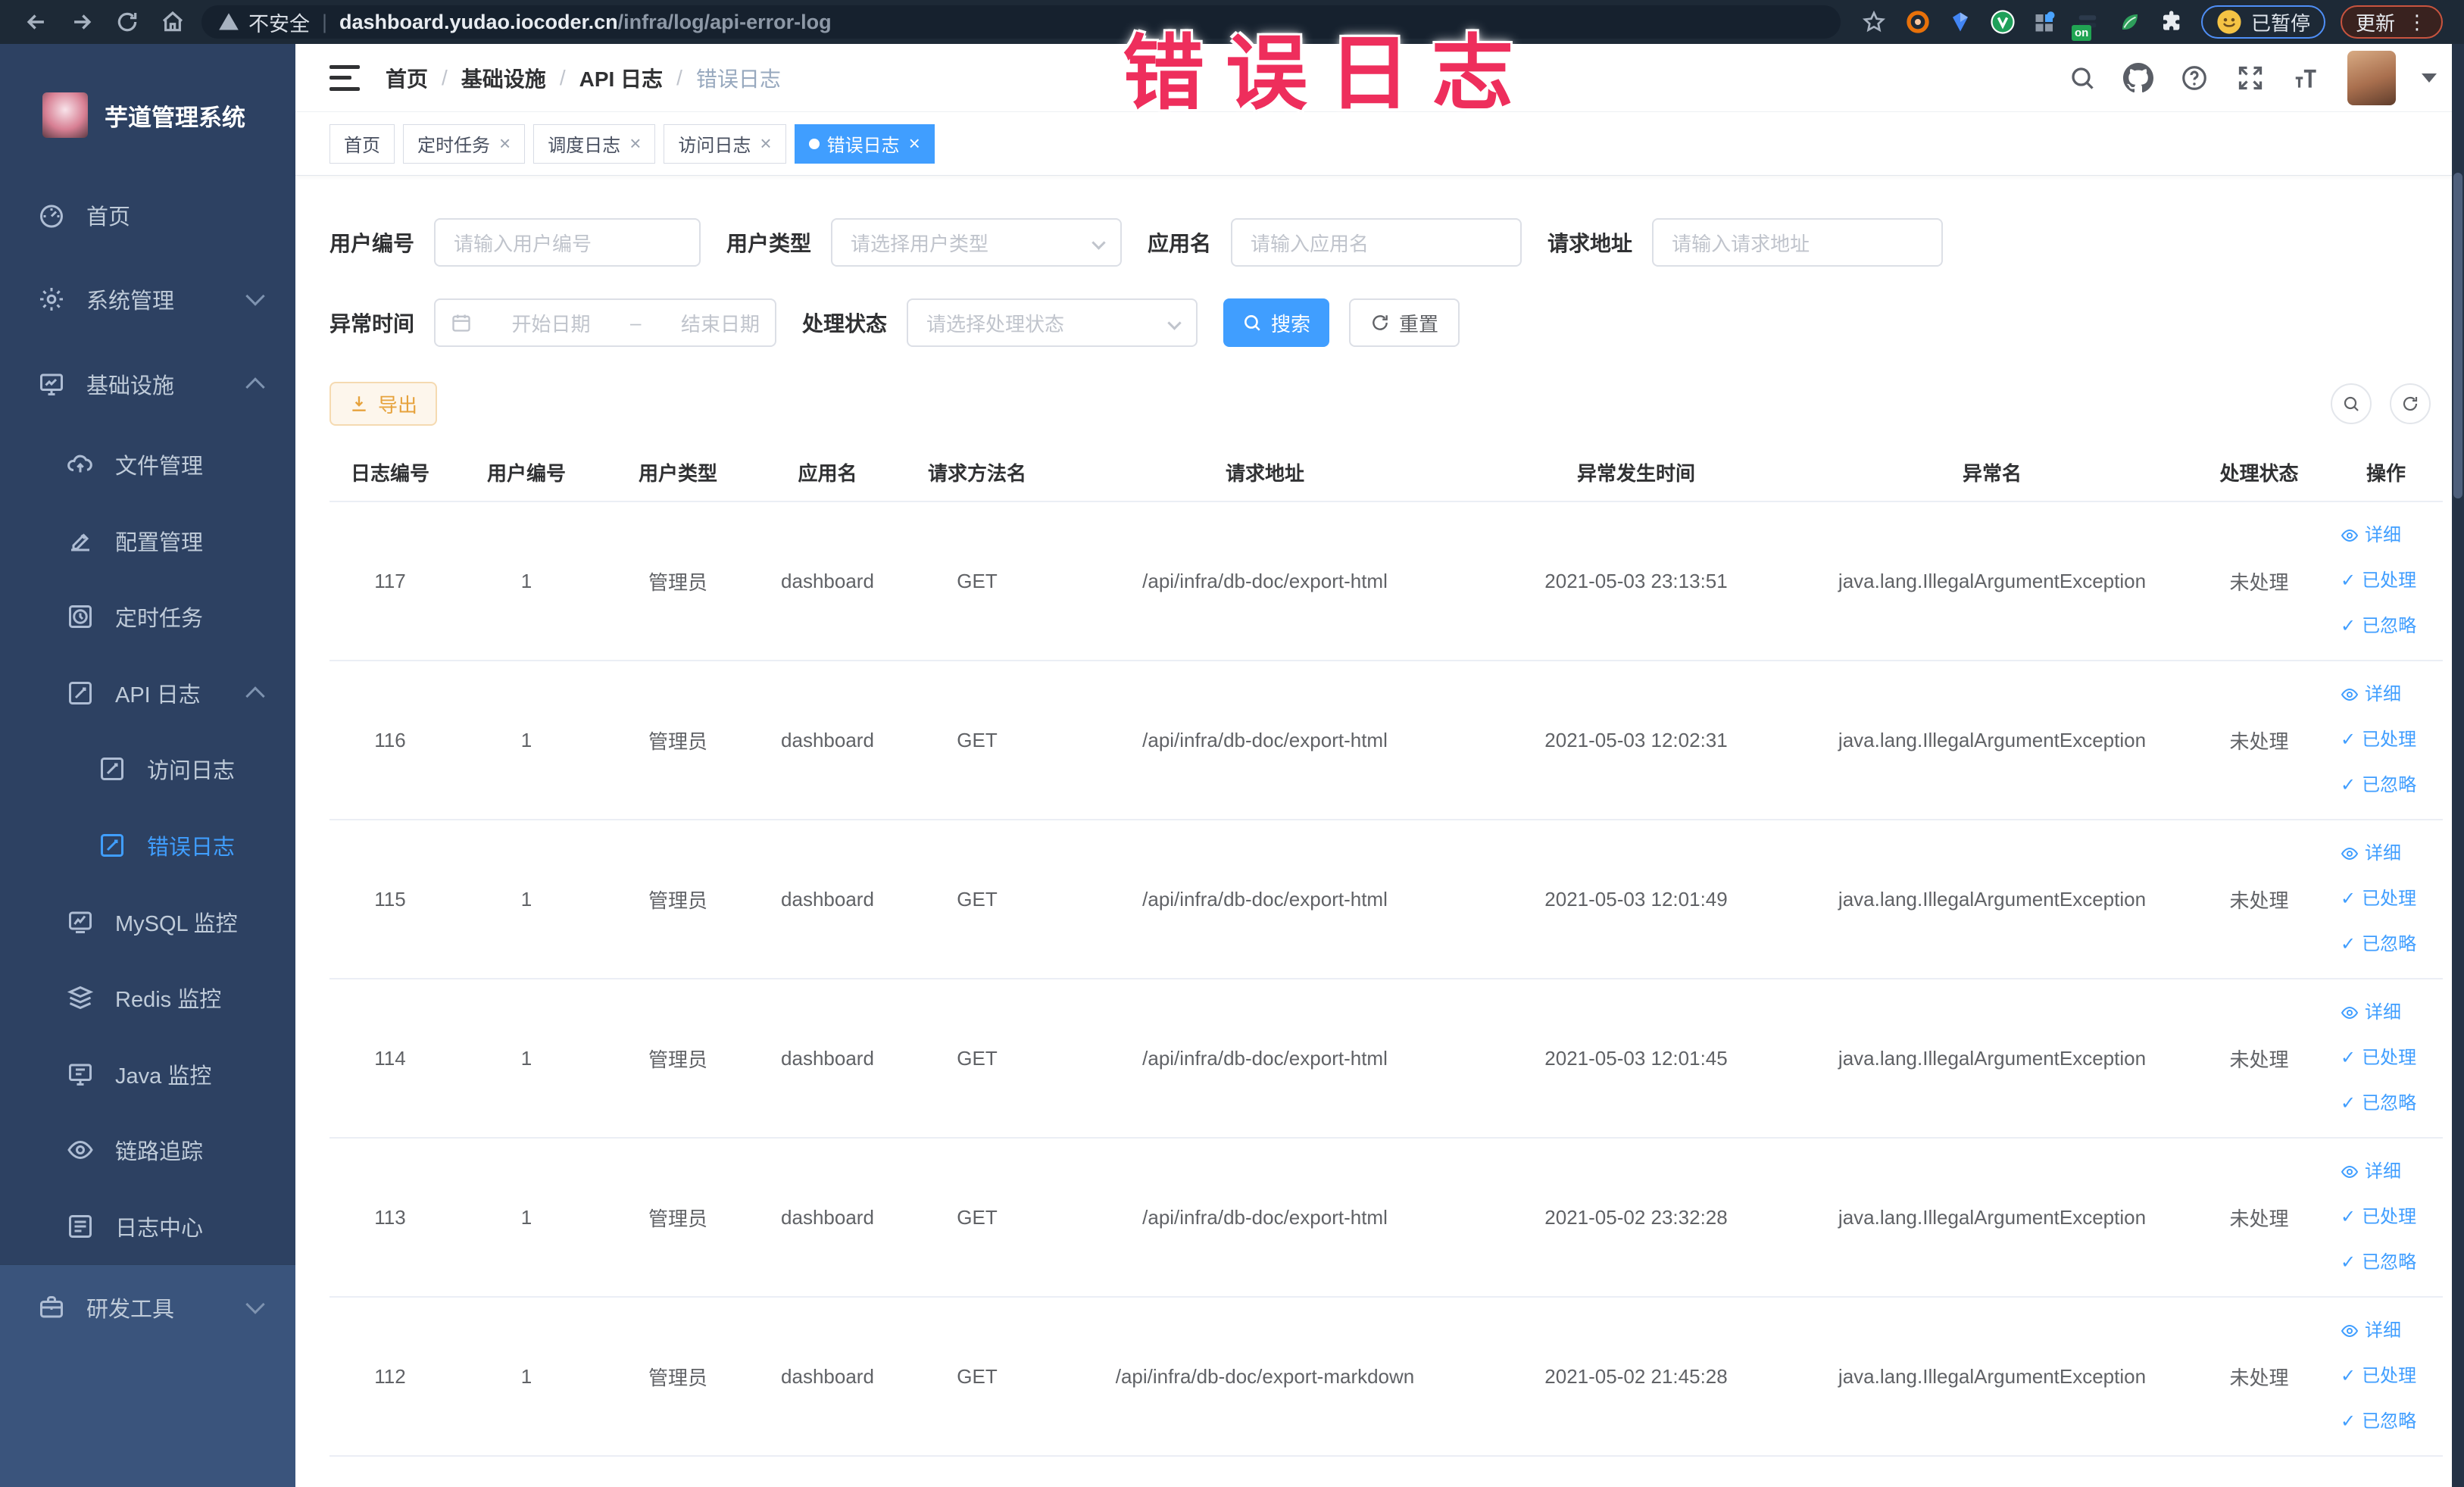 The image size is (2464, 1487). I want to click on infrastructure-icon, so click(51, 384).